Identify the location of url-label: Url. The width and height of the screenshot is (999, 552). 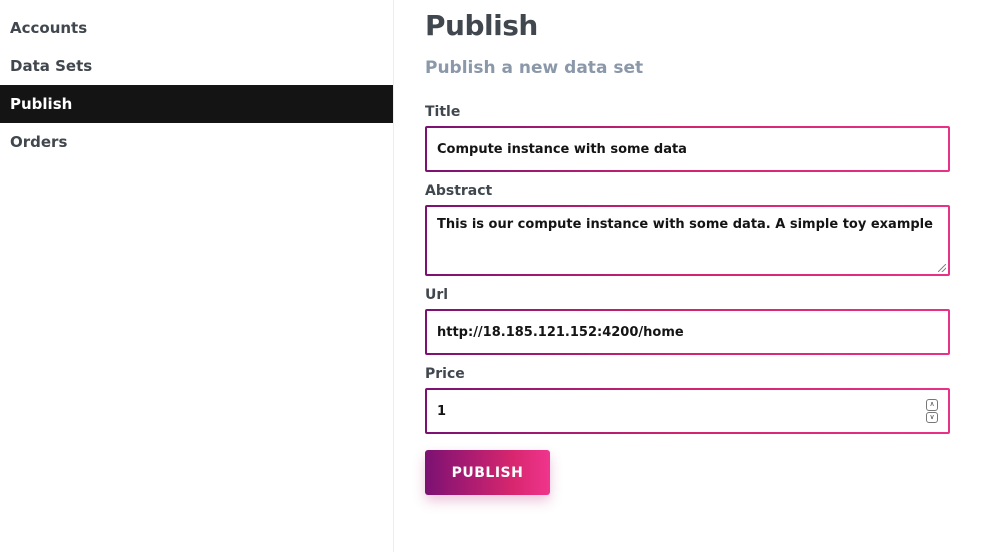
(437, 295).